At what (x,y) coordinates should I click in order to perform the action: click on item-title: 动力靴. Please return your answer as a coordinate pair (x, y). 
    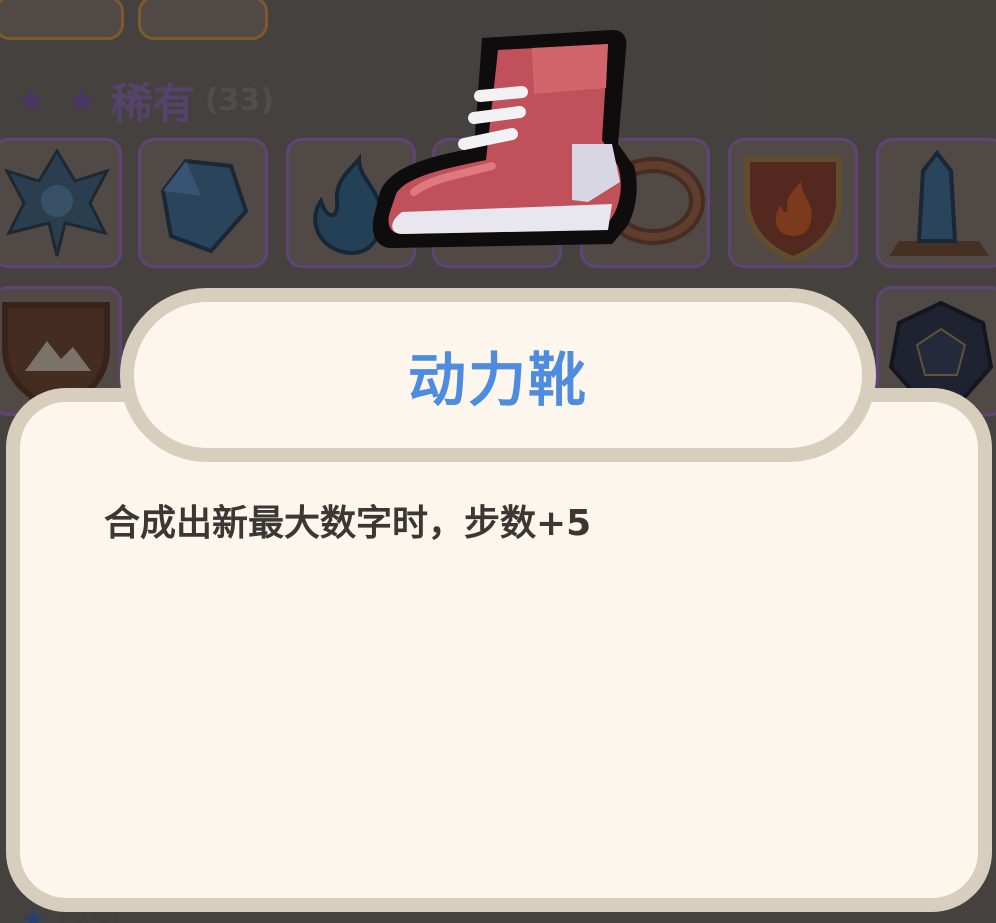
    Looking at the image, I should click on (497, 380).